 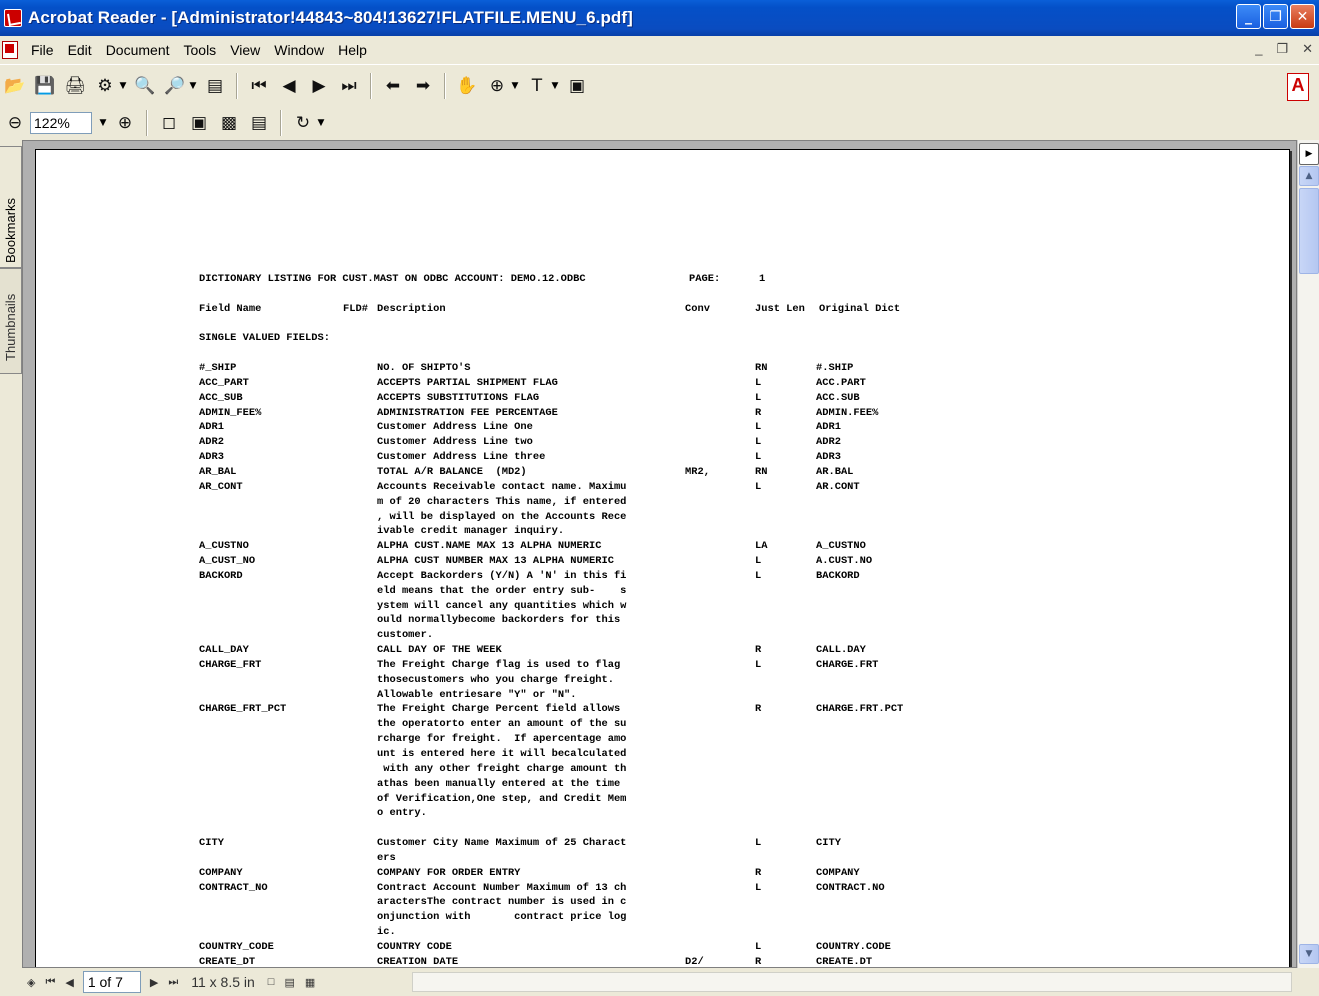 What do you see at coordinates (145, 86) in the screenshot?
I see `find-icon: 🔍` at bounding box center [145, 86].